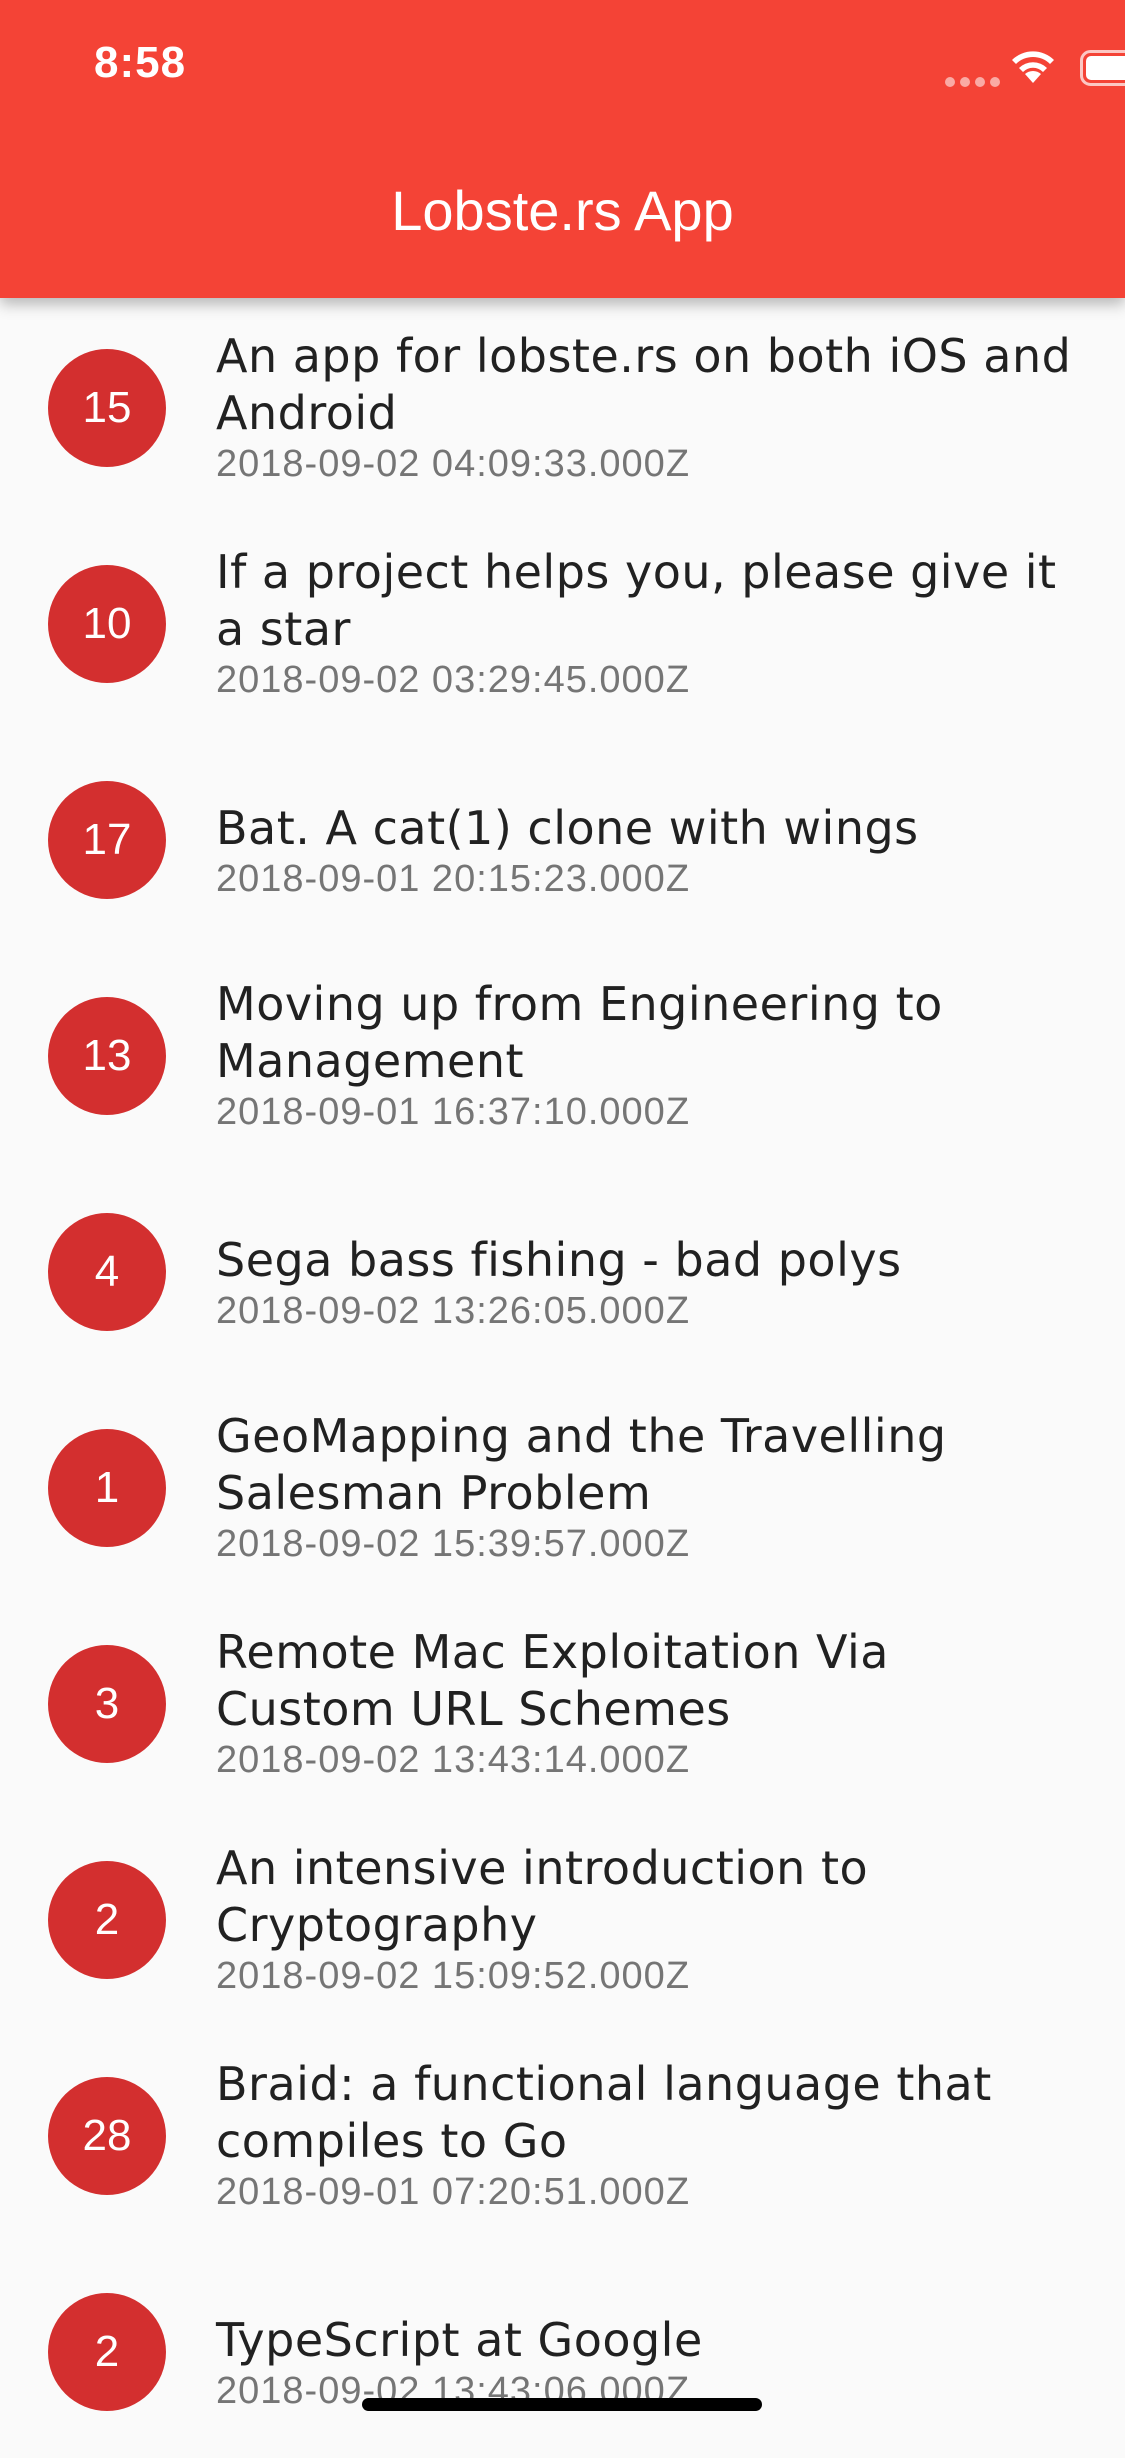 Image resolution: width=1125 pixels, height=2458 pixels. Describe the element at coordinates (562, 2404) in the screenshot. I see `home-indicator` at that location.